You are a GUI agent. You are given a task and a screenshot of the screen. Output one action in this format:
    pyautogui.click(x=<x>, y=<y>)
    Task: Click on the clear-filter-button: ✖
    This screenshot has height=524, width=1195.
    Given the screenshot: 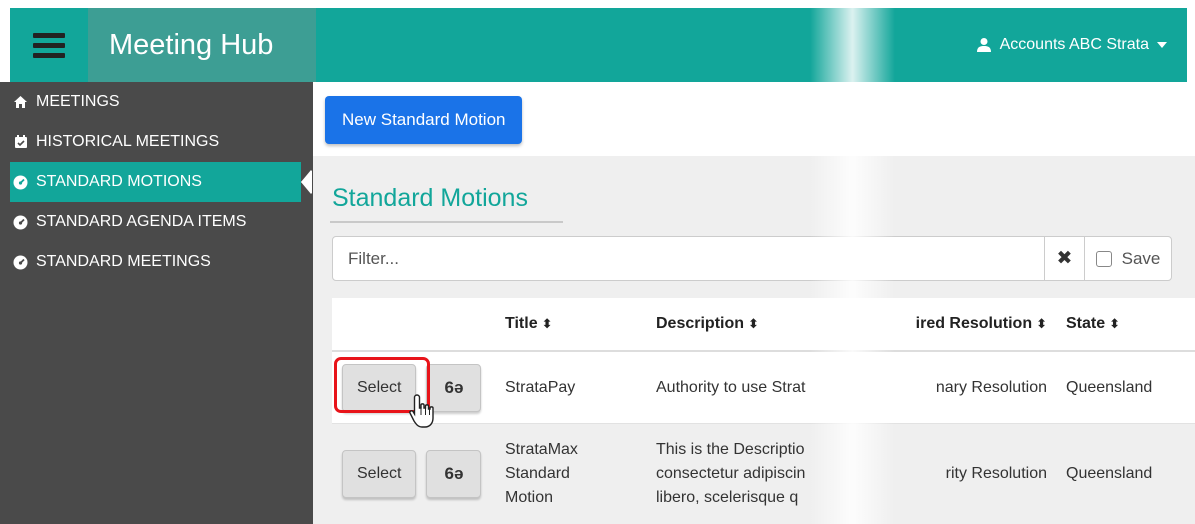 What is the action you would take?
    pyautogui.click(x=1064, y=258)
    